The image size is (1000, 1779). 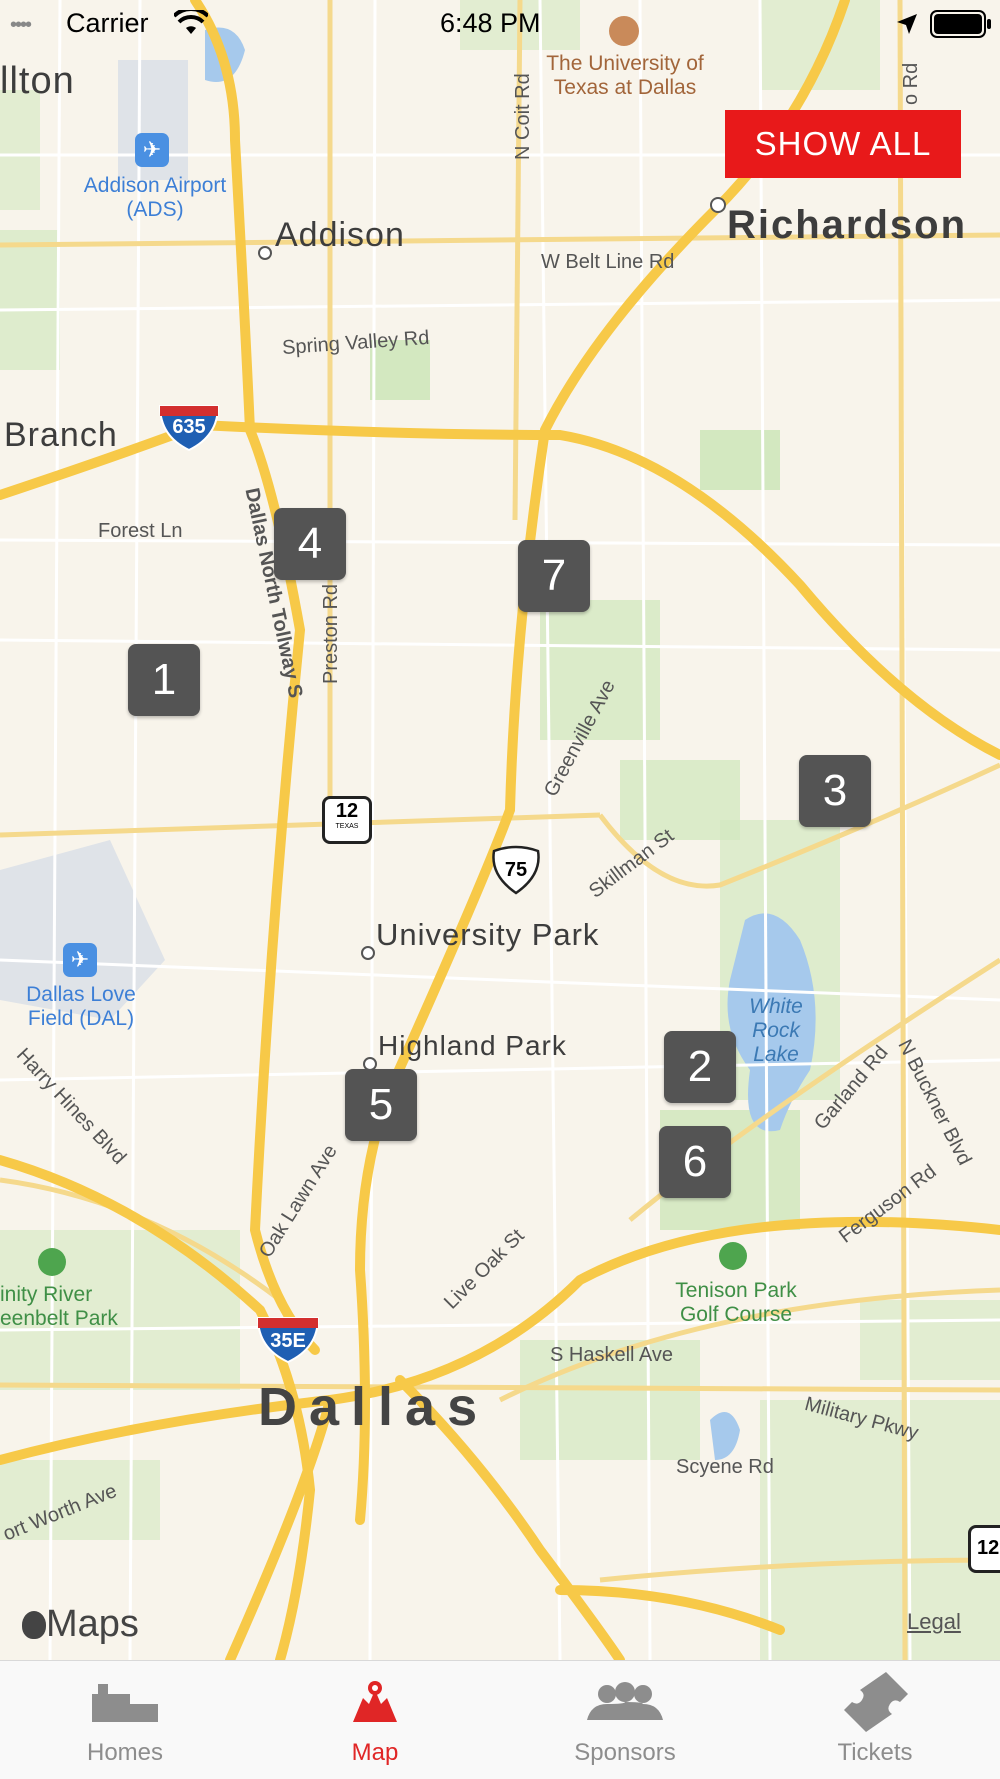 I want to click on map-marker-4: 4, so click(x=310, y=544).